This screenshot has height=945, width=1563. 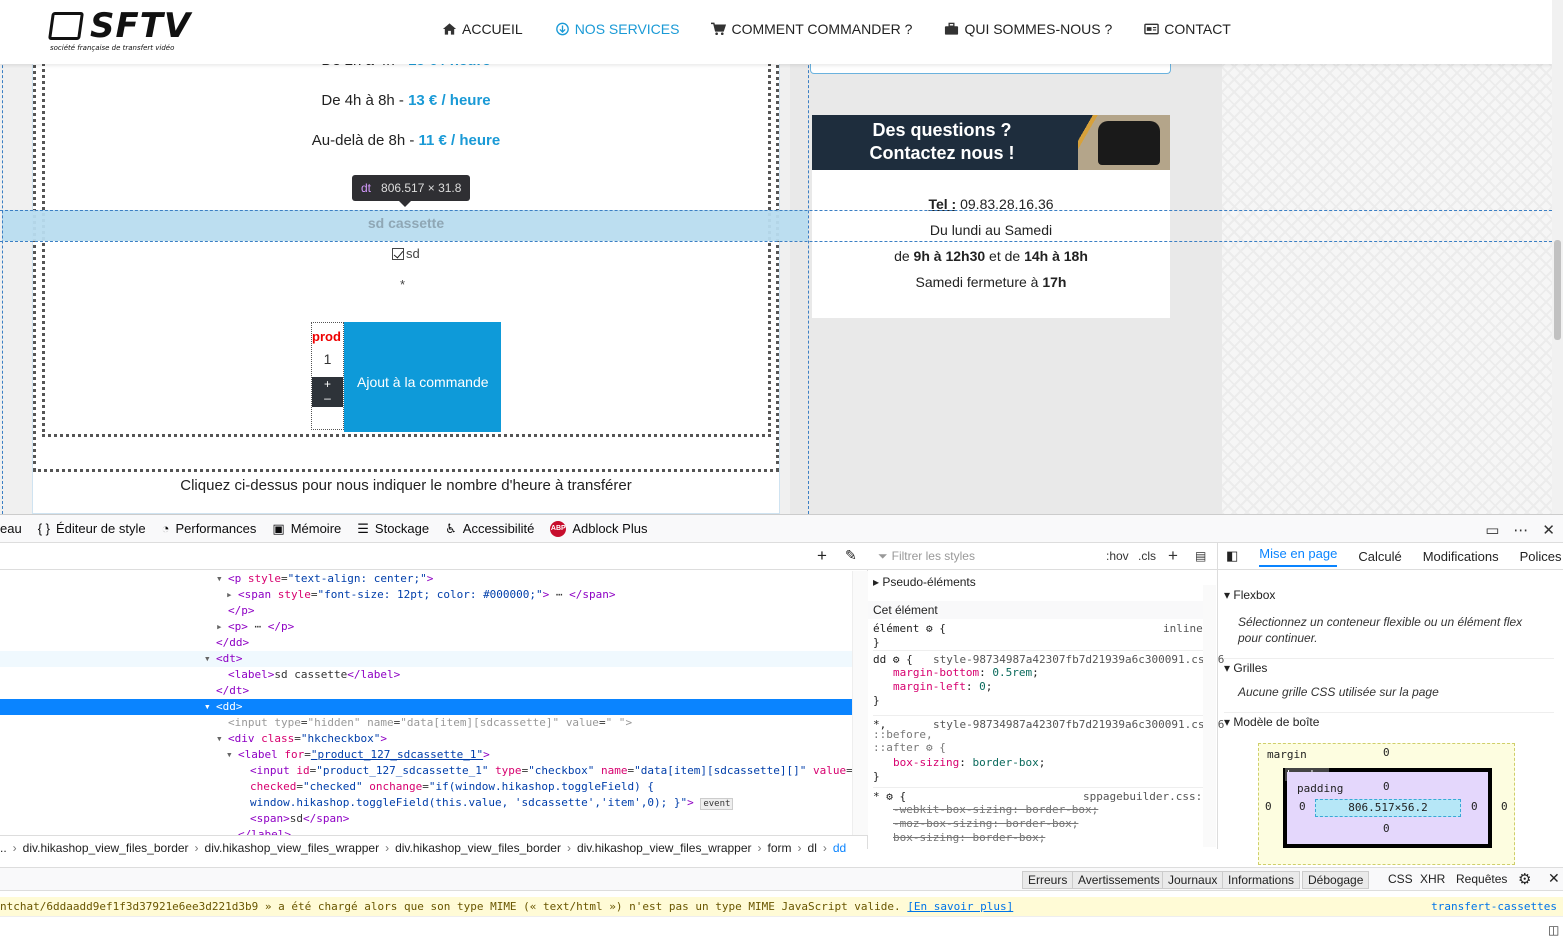 I want to click on console-type-toggle: Requêtes, so click(x=1481, y=879).